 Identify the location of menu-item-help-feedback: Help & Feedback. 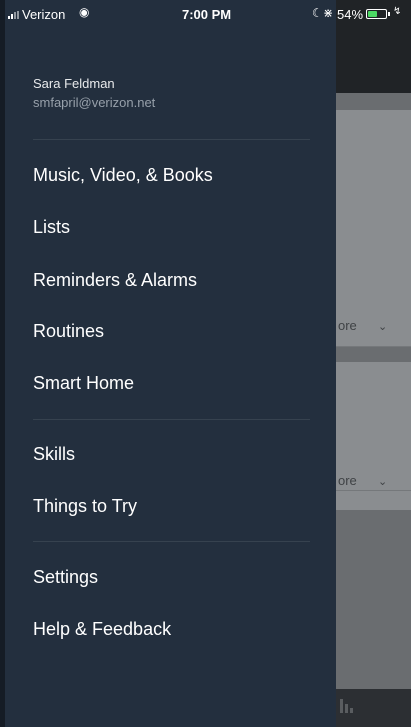
(102, 629).